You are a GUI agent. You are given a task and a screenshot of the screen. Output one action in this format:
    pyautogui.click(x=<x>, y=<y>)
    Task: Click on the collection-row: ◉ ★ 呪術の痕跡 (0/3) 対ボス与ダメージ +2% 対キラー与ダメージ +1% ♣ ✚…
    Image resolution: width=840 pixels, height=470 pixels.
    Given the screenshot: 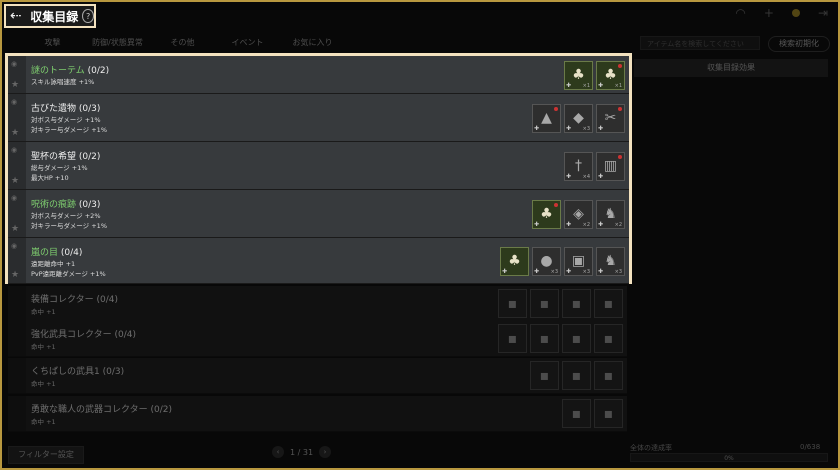 What is the action you would take?
    pyautogui.click(x=318, y=214)
    